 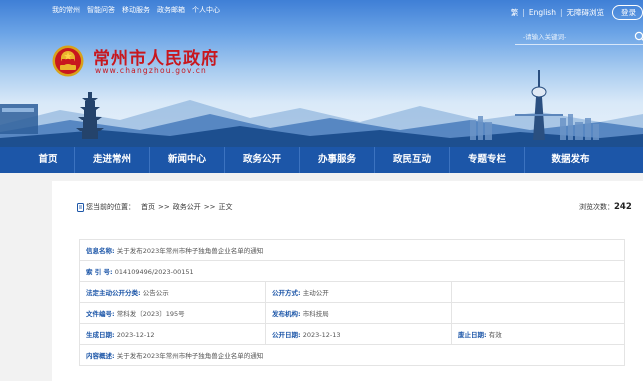 What do you see at coordinates (66, 10) in the screenshot?
I see `top-link-mychangzhou: 我的常州` at bounding box center [66, 10].